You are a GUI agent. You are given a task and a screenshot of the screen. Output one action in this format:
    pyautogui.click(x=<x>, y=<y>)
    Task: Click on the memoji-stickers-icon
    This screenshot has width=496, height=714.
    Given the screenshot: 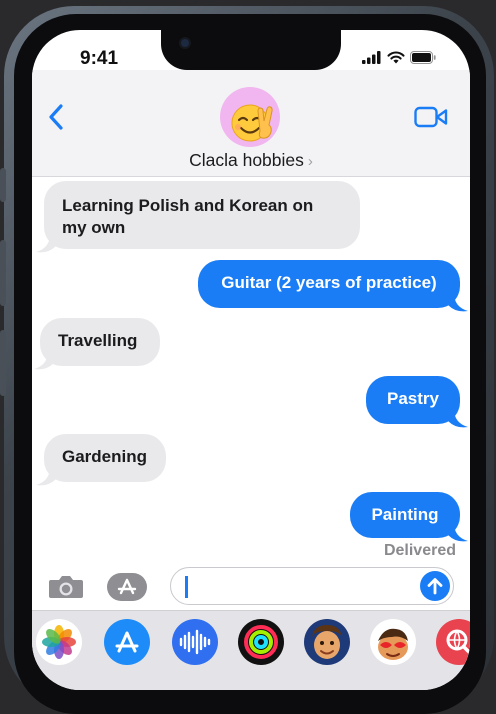 What is the action you would take?
    pyautogui.click(x=393, y=644)
    